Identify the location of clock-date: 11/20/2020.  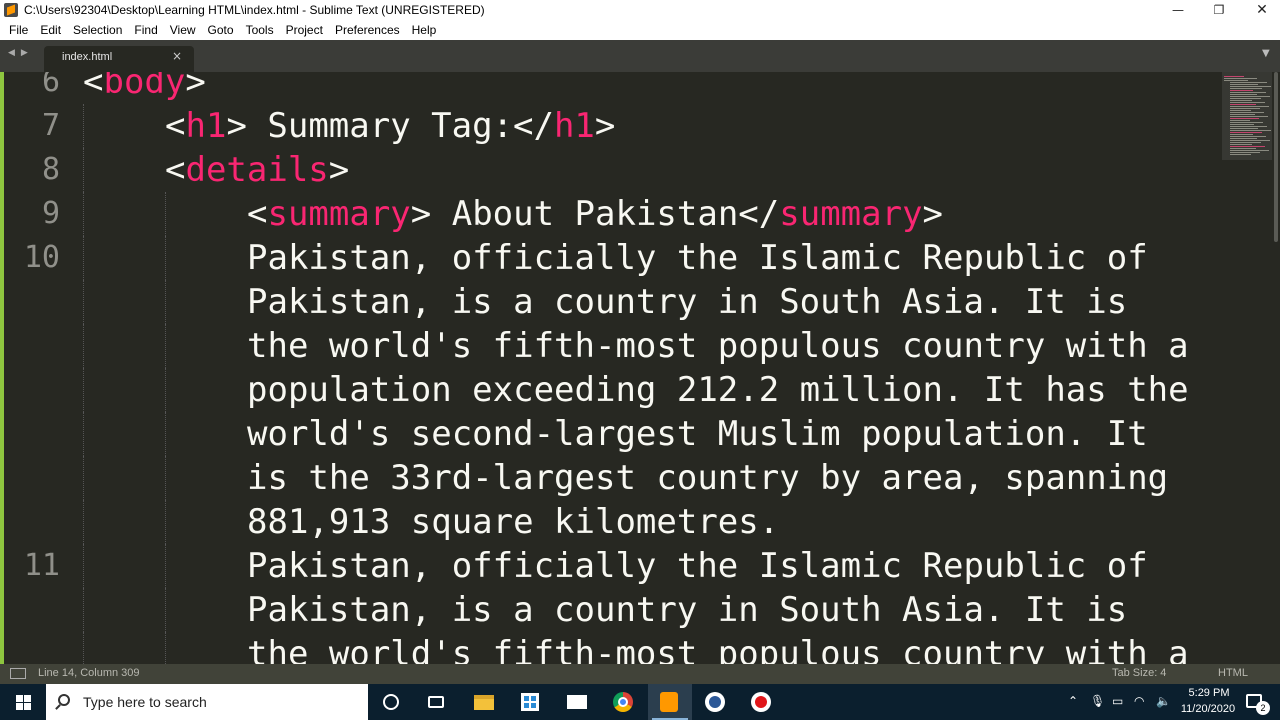
(1208, 709).